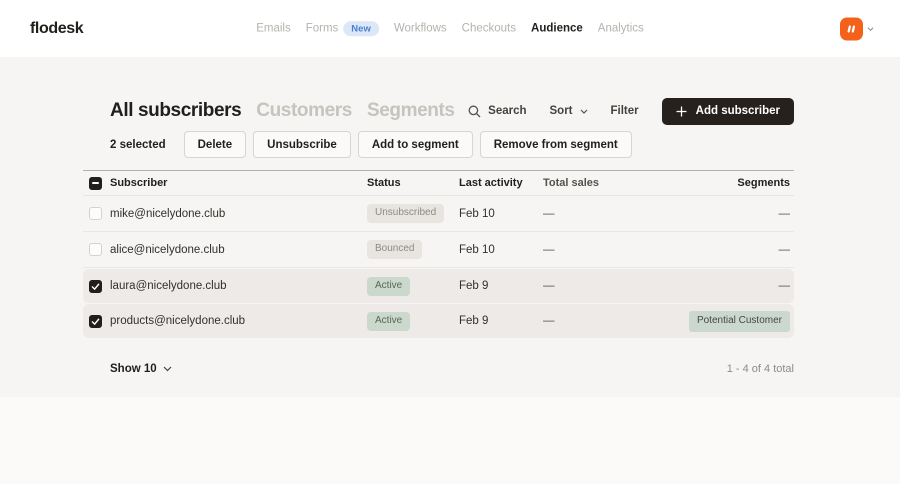  I want to click on tab-segments: Segments, so click(411, 111).